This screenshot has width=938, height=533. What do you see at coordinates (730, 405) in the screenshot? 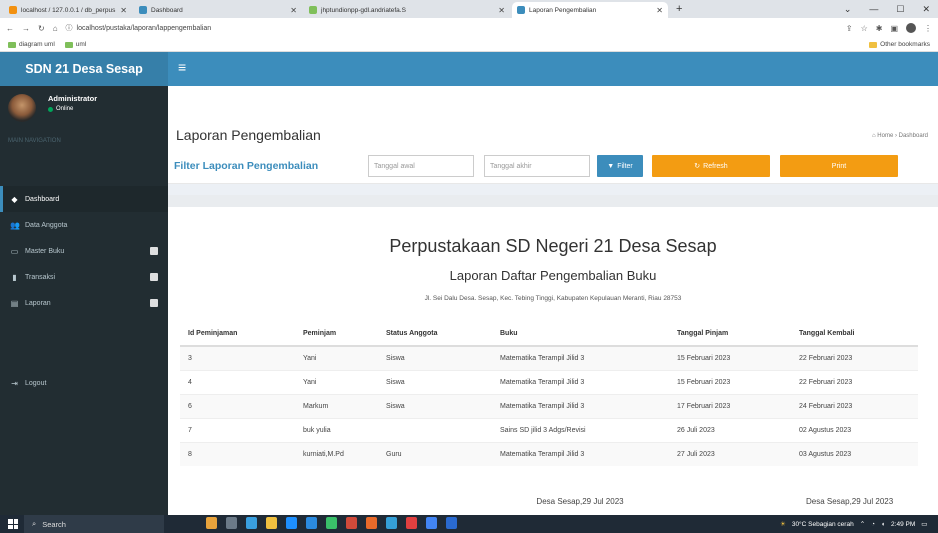
I see `table-cell: 17 Februari 2023` at bounding box center [730, 405].